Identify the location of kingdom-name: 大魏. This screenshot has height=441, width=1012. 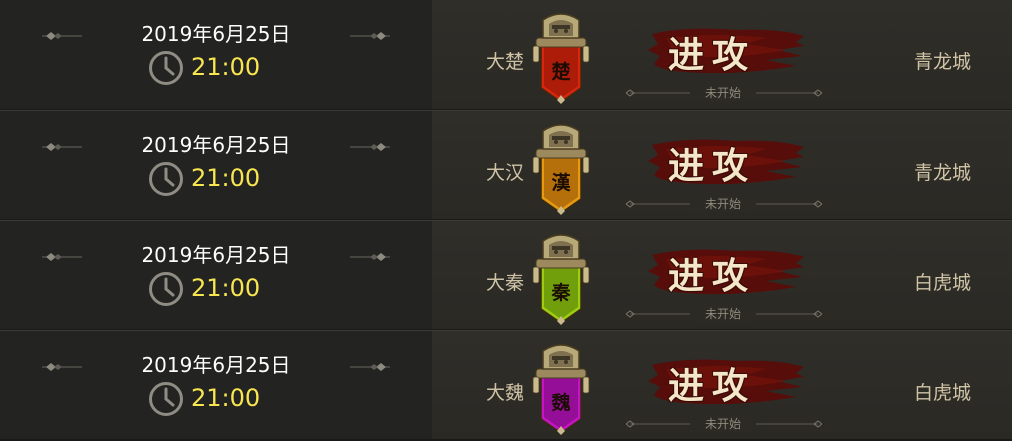
(505, 393).